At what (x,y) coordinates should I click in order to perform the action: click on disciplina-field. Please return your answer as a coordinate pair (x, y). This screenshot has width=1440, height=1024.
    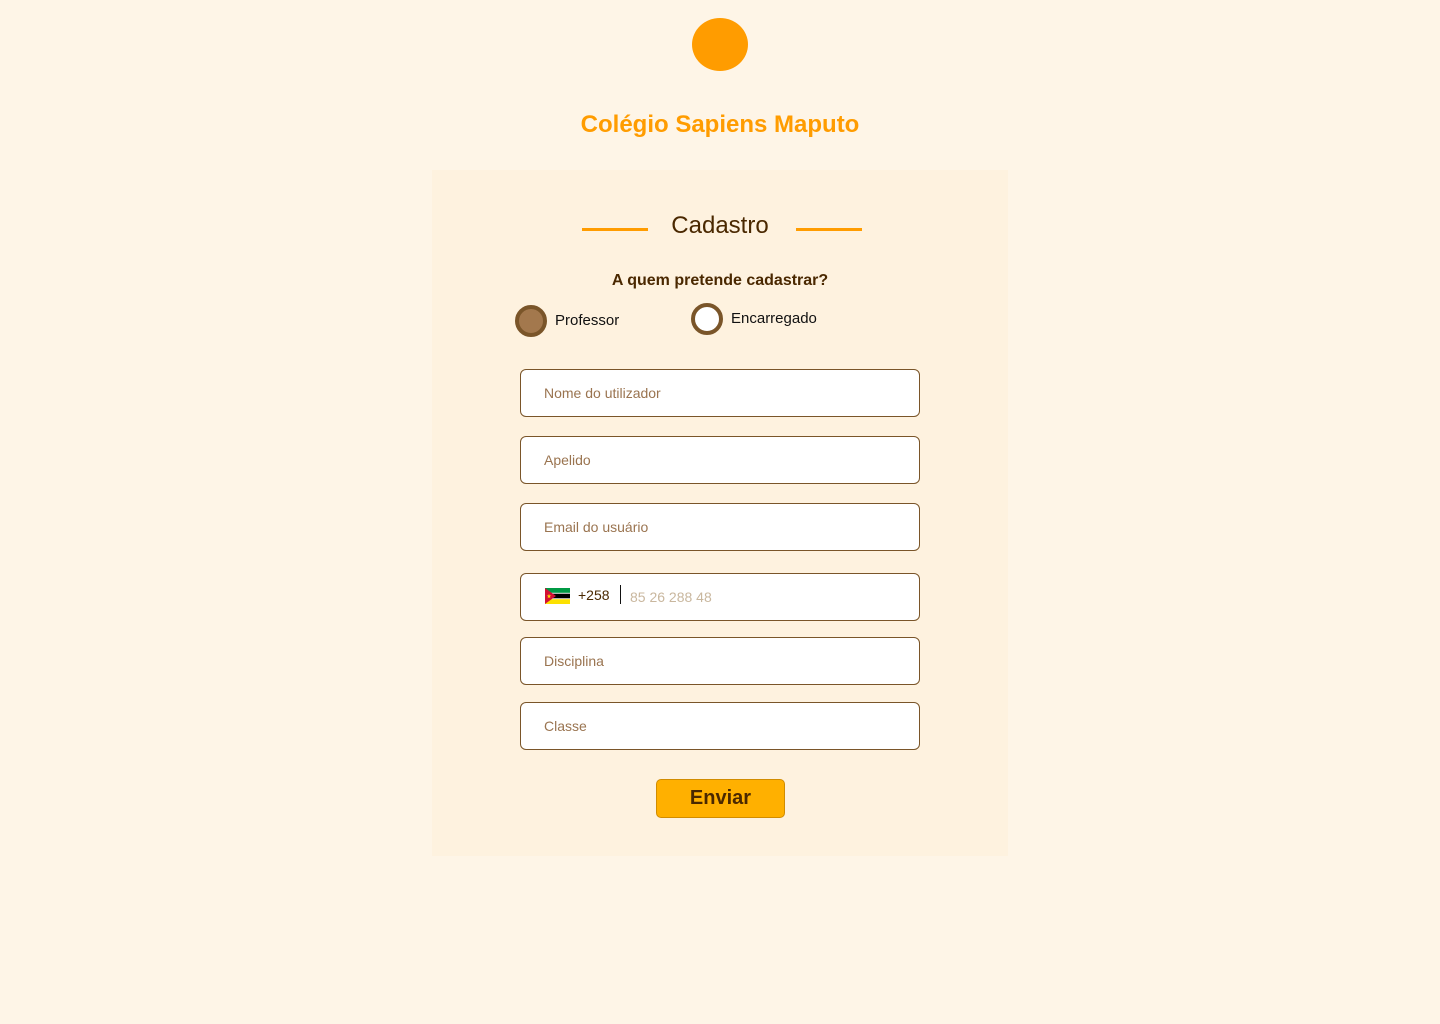
    Looking at the image, I should click on (720, 661).